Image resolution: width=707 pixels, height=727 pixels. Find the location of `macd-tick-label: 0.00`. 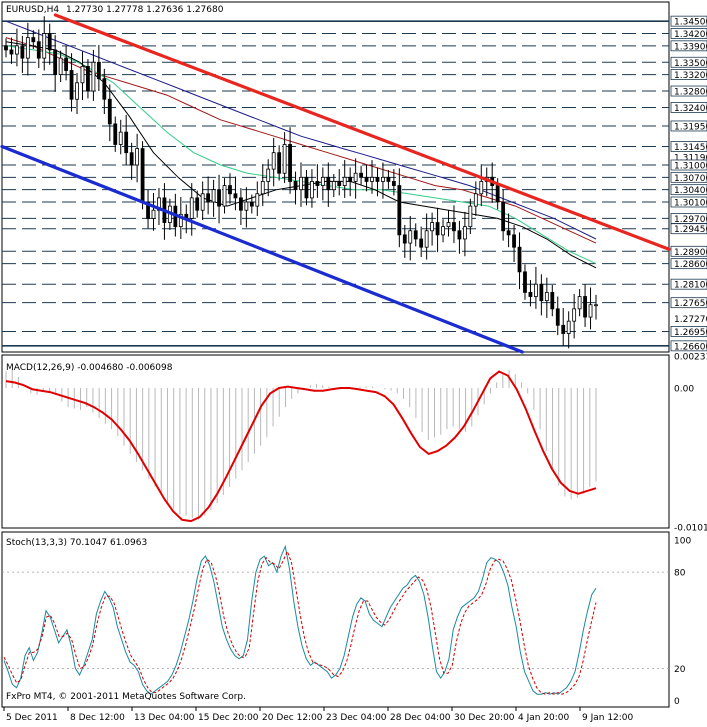

macd-tick-label: 0.00 is located at coordinates (684, 389).